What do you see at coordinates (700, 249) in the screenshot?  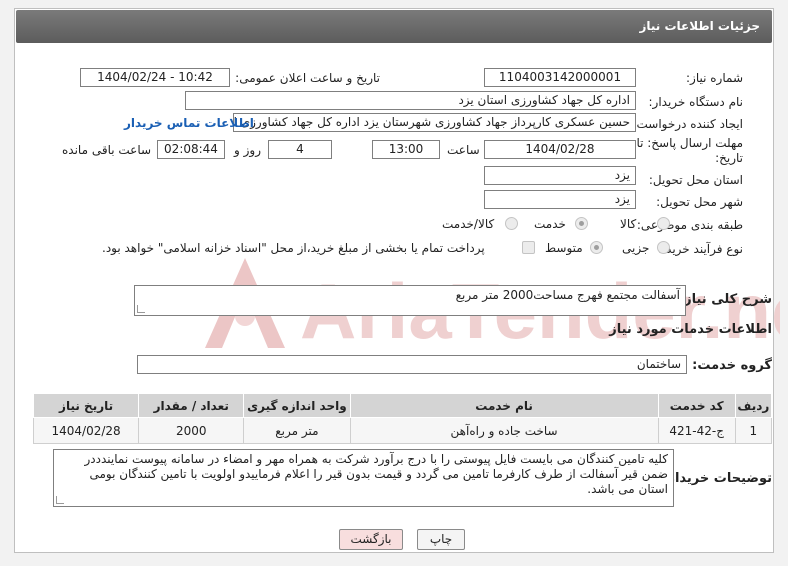 I see `process-label: نوع فرآیند خرید :` at bounding box center [700, 249].